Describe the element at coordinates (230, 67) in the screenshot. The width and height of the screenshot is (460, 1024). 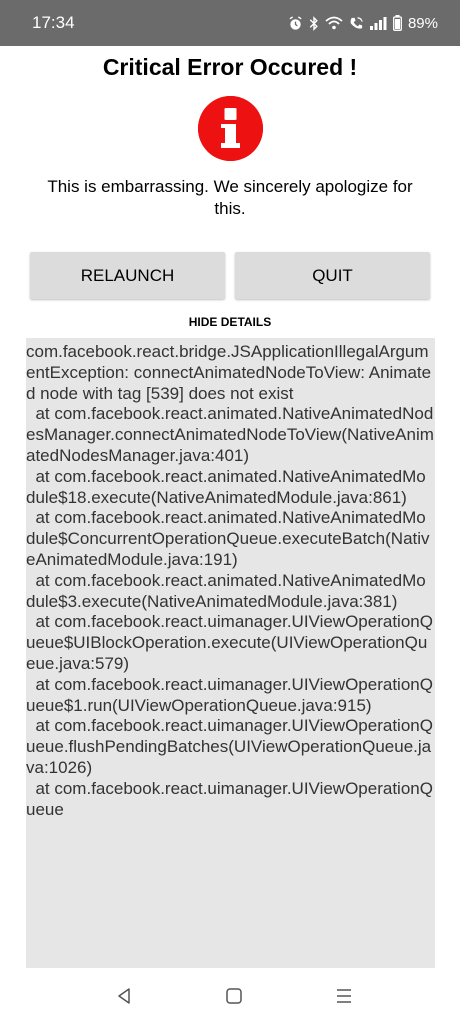
I see `page-title: Critical Error Occured !` at that location.